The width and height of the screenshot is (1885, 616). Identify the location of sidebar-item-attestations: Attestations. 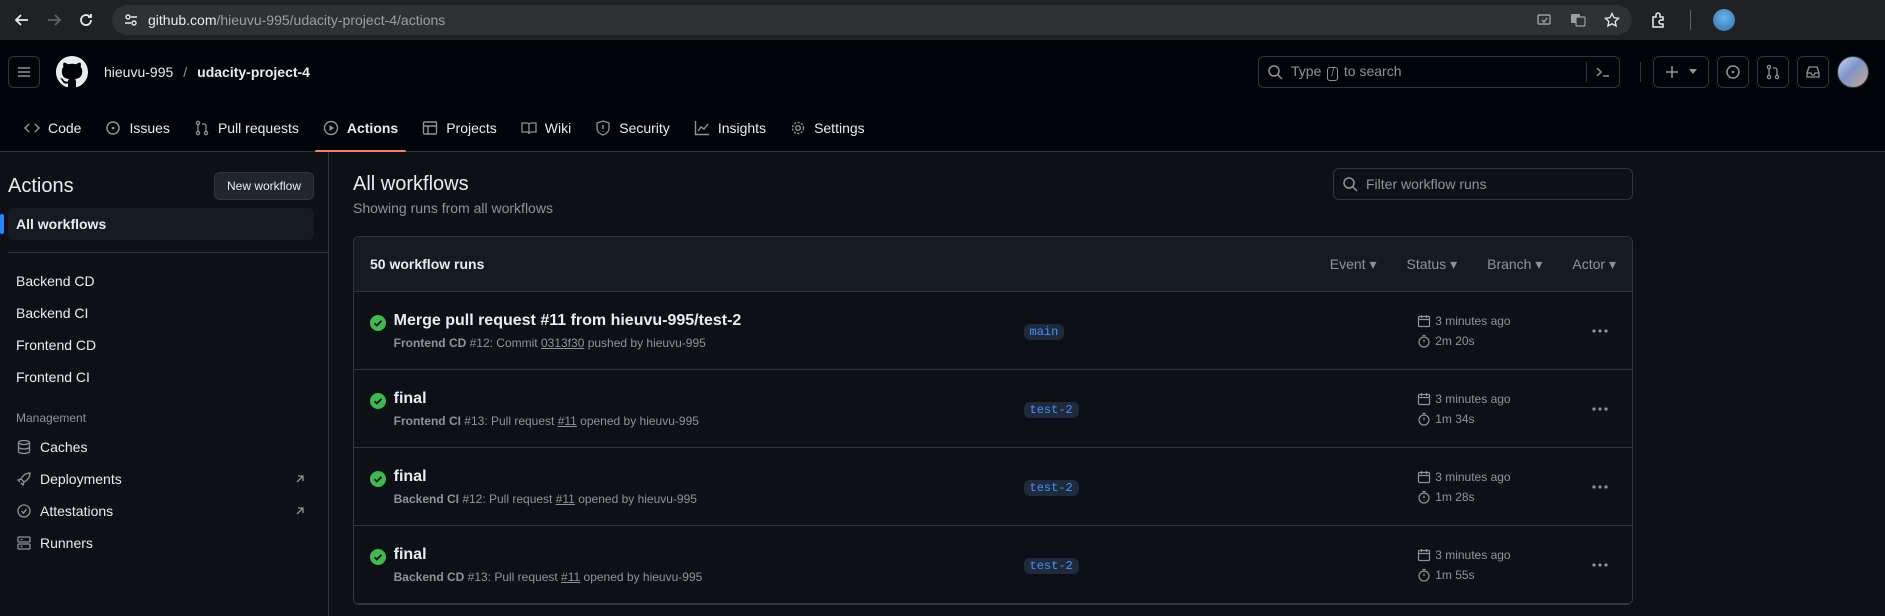
(161, 511).